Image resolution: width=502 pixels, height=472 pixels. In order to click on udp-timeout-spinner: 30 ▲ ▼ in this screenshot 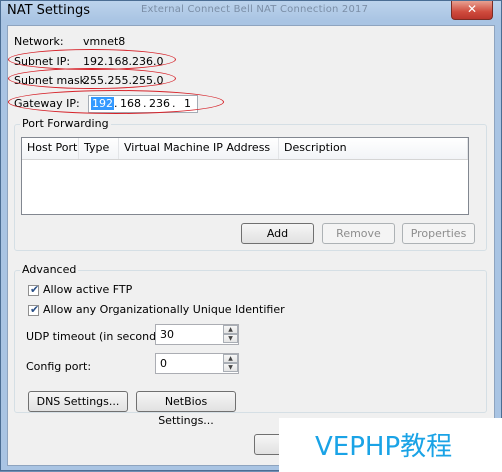, I will do `click(197, 334)`.